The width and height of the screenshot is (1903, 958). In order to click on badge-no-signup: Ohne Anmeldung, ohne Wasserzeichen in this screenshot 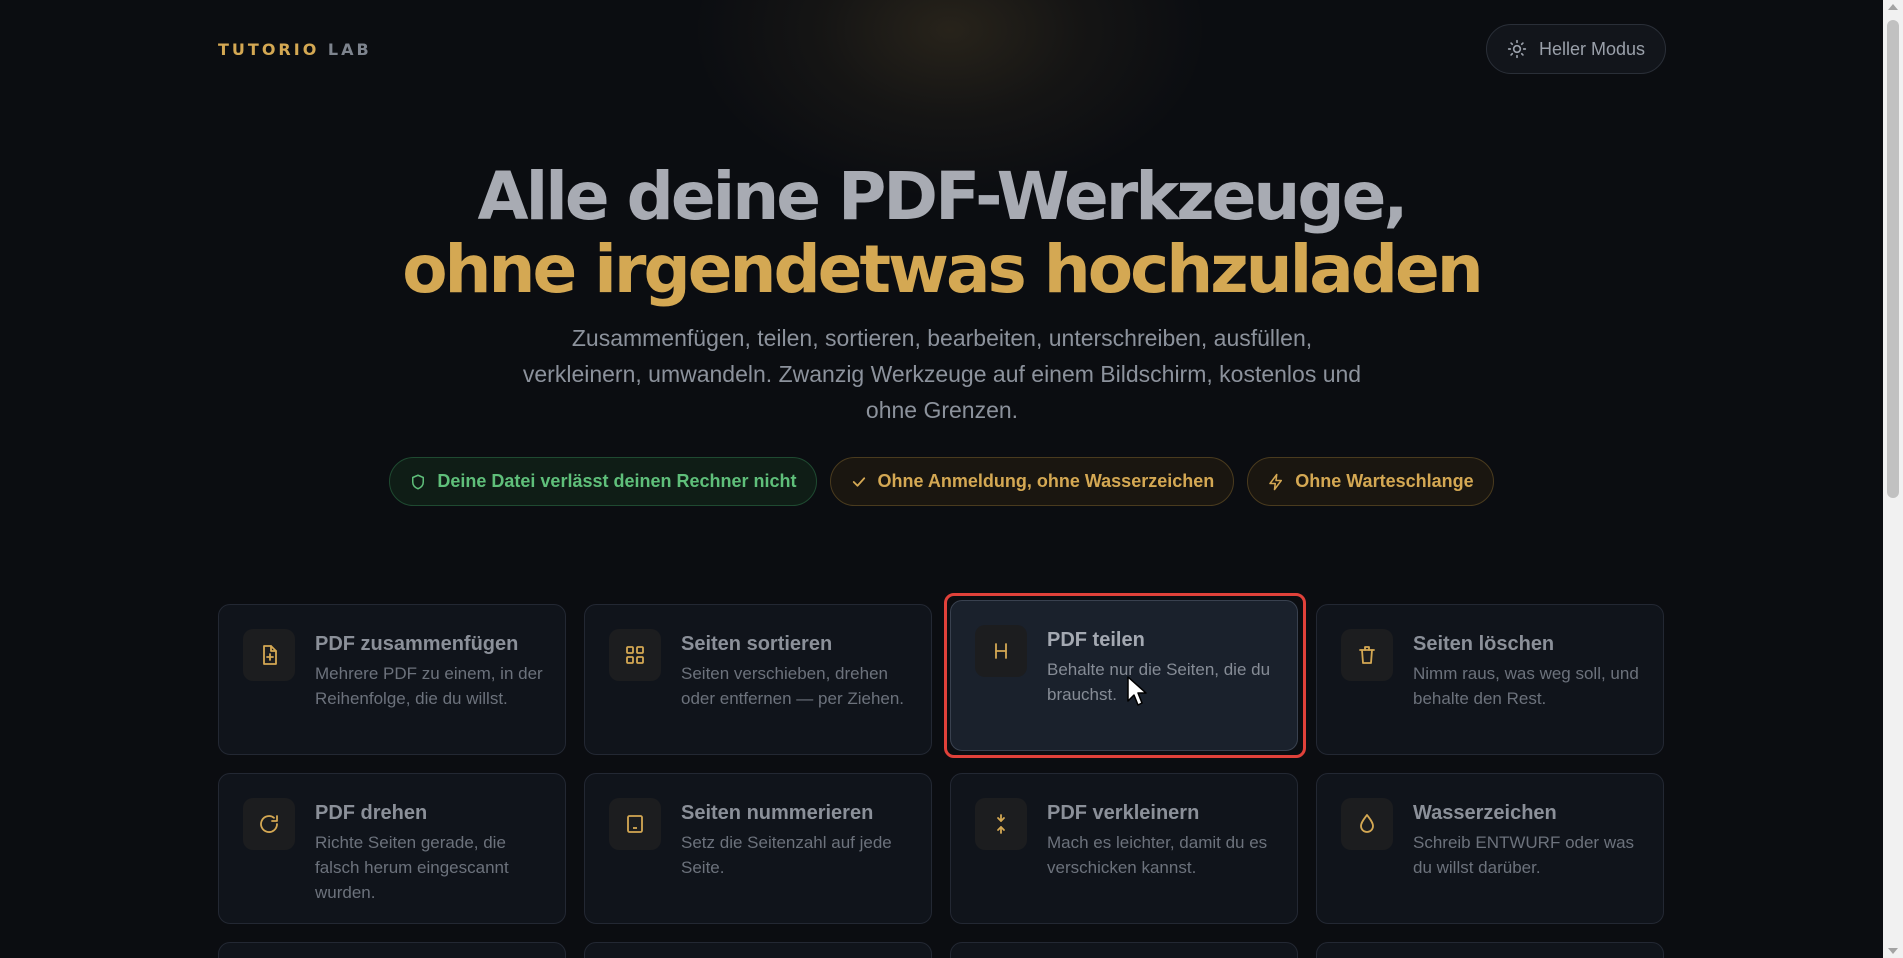, I will do `click(1032, 481)`.